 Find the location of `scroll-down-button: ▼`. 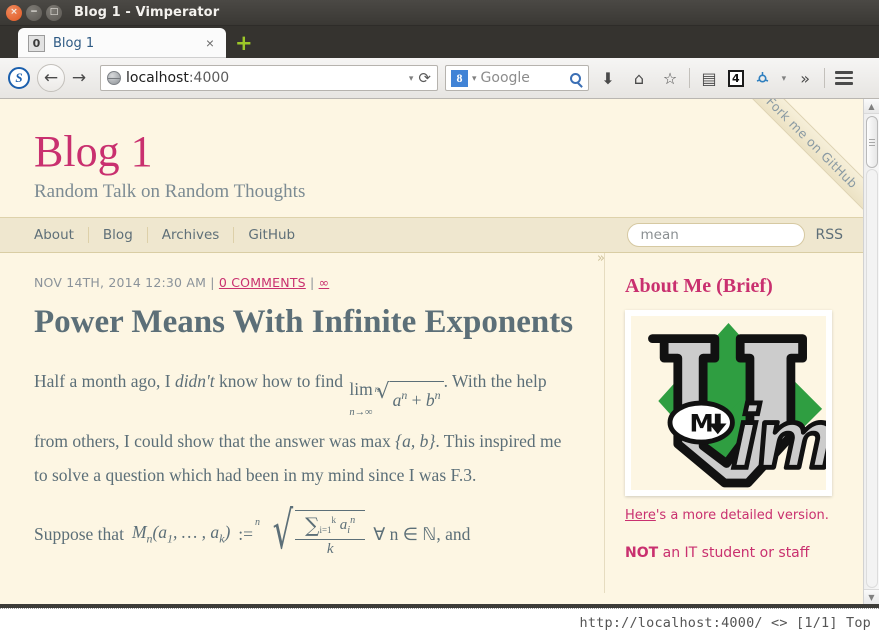

scroll-down-button: ▼ is located at coordinates (871, 596).